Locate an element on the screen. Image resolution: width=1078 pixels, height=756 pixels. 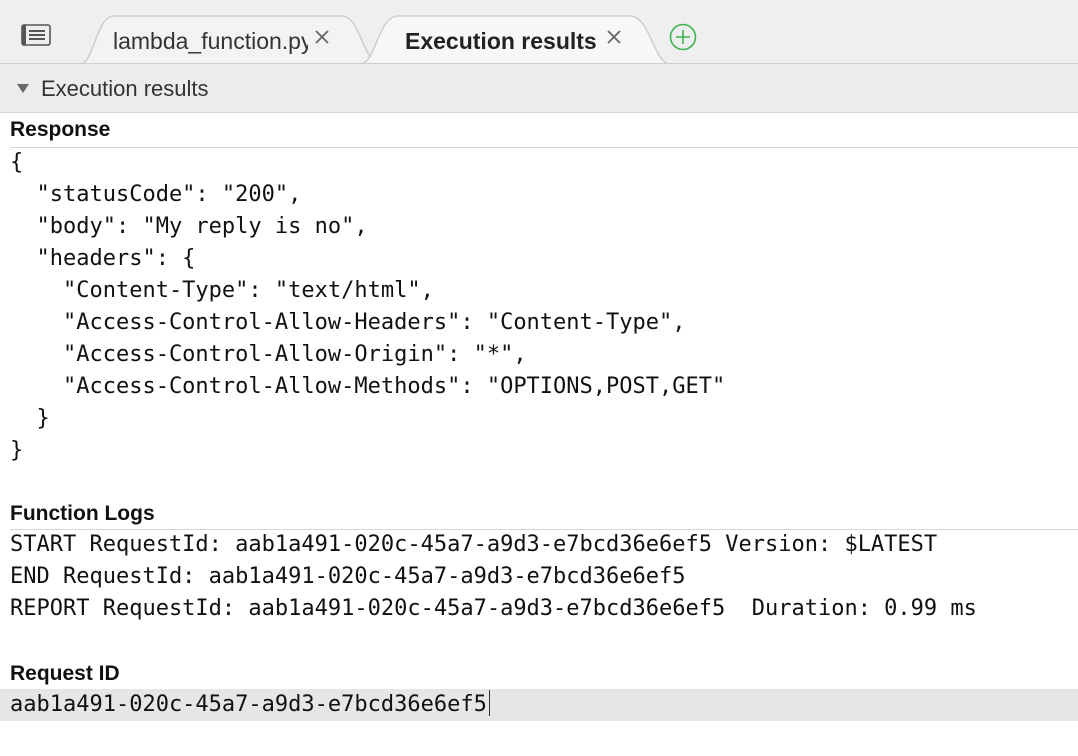
response-line: { is located at coordinates (17, 162).